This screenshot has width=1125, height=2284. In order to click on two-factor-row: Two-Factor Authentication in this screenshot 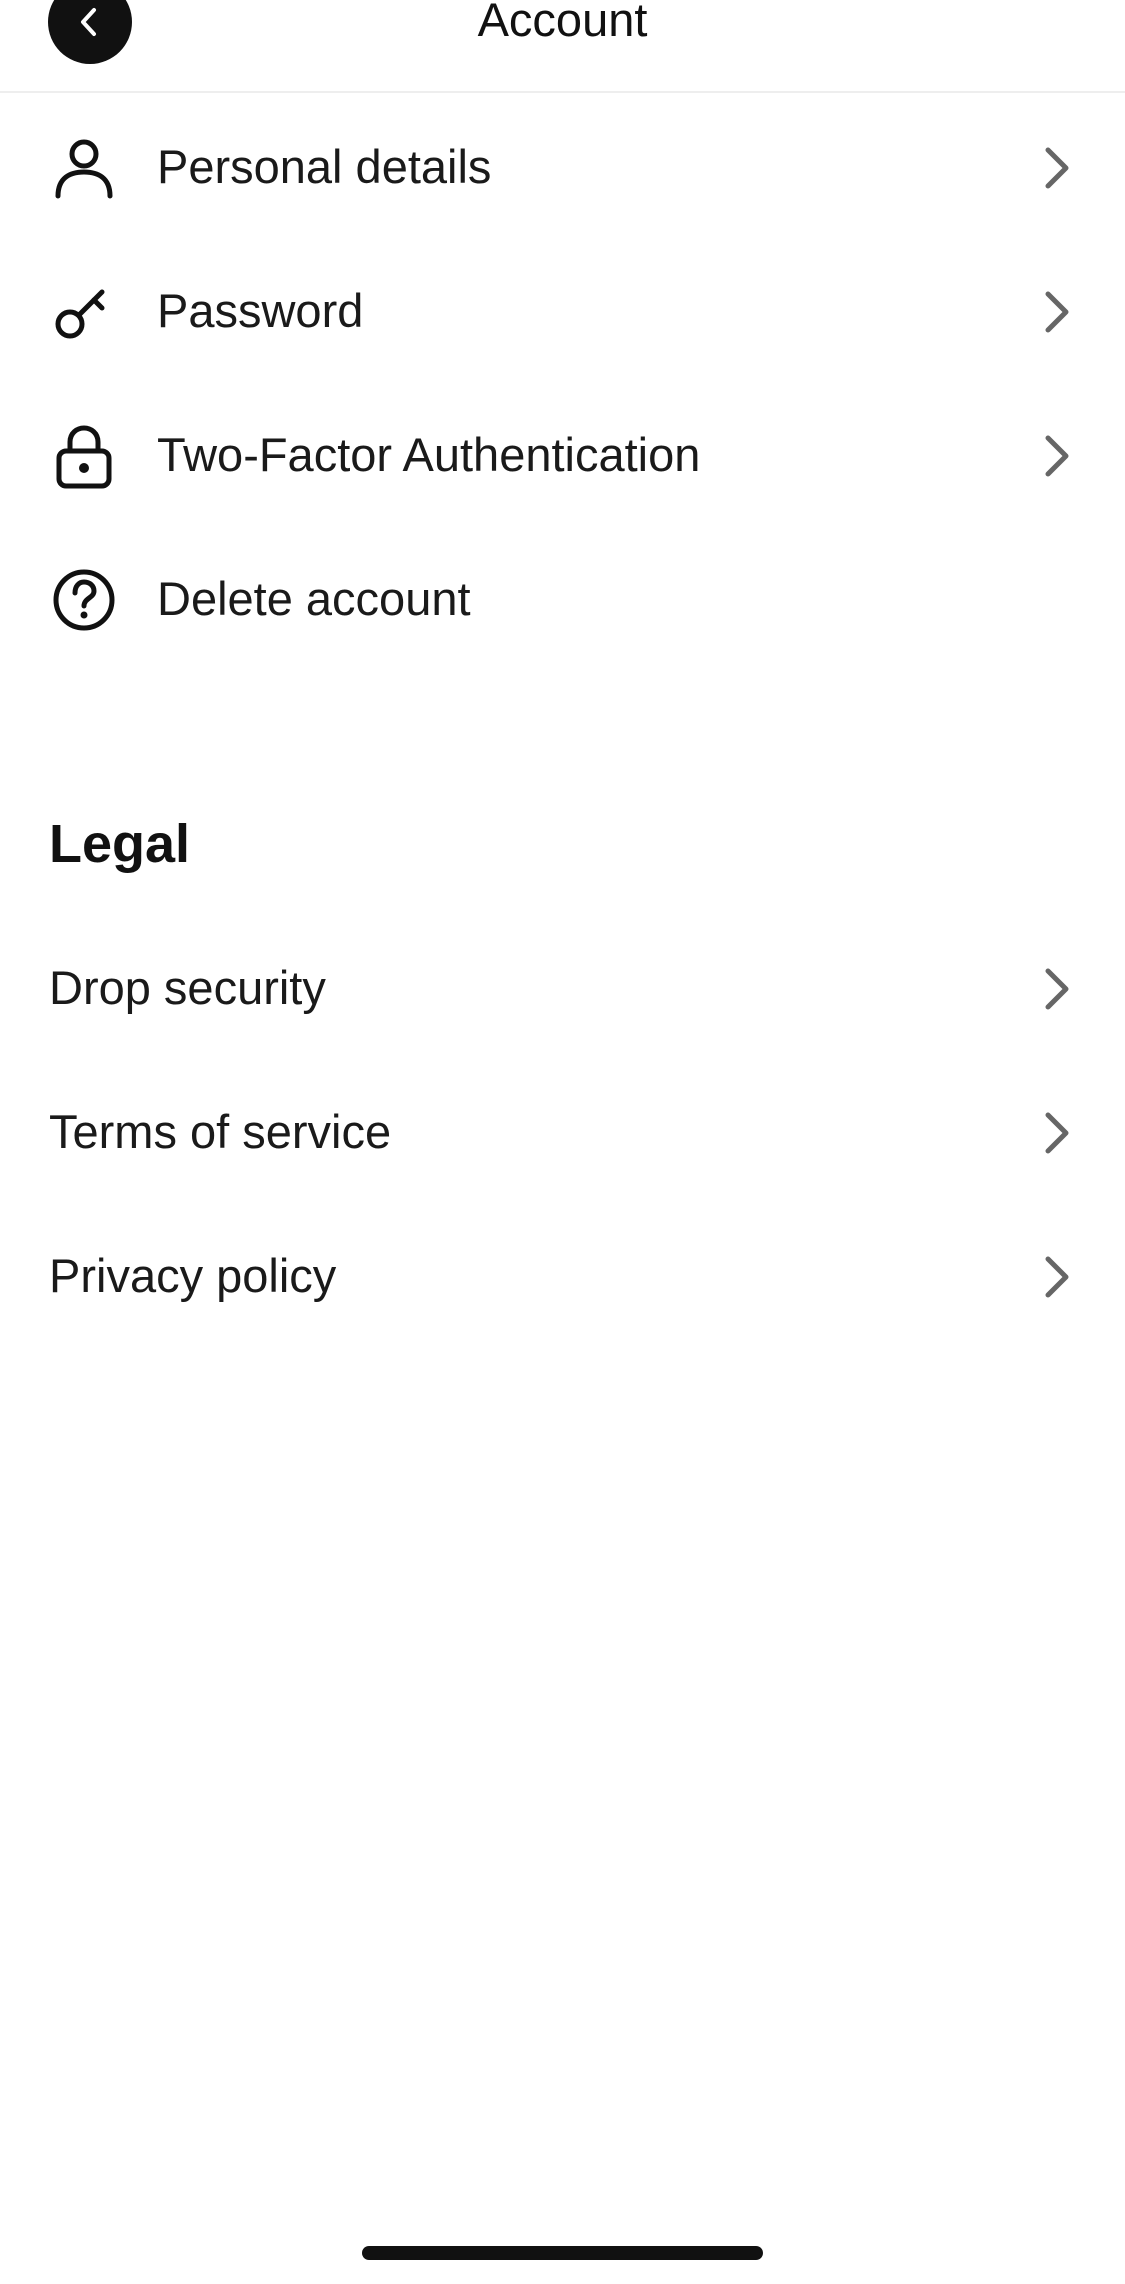, I will do `click(562, 454)`.